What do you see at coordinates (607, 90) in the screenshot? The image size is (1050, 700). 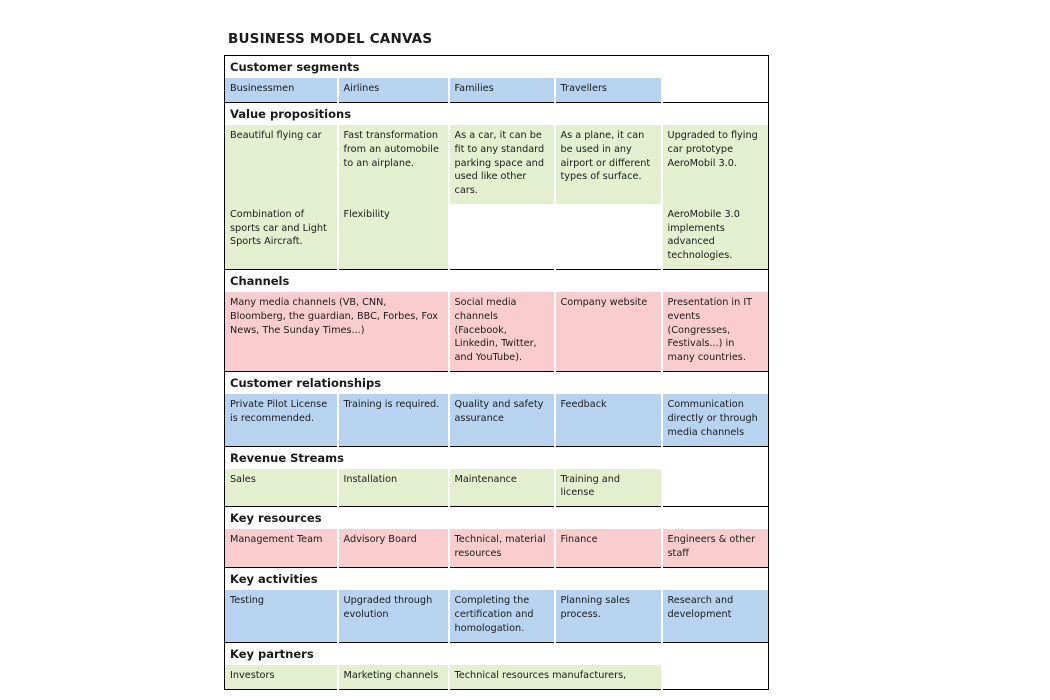 I see `canvas-cell: Travellers` at bounding box center [607, 90].